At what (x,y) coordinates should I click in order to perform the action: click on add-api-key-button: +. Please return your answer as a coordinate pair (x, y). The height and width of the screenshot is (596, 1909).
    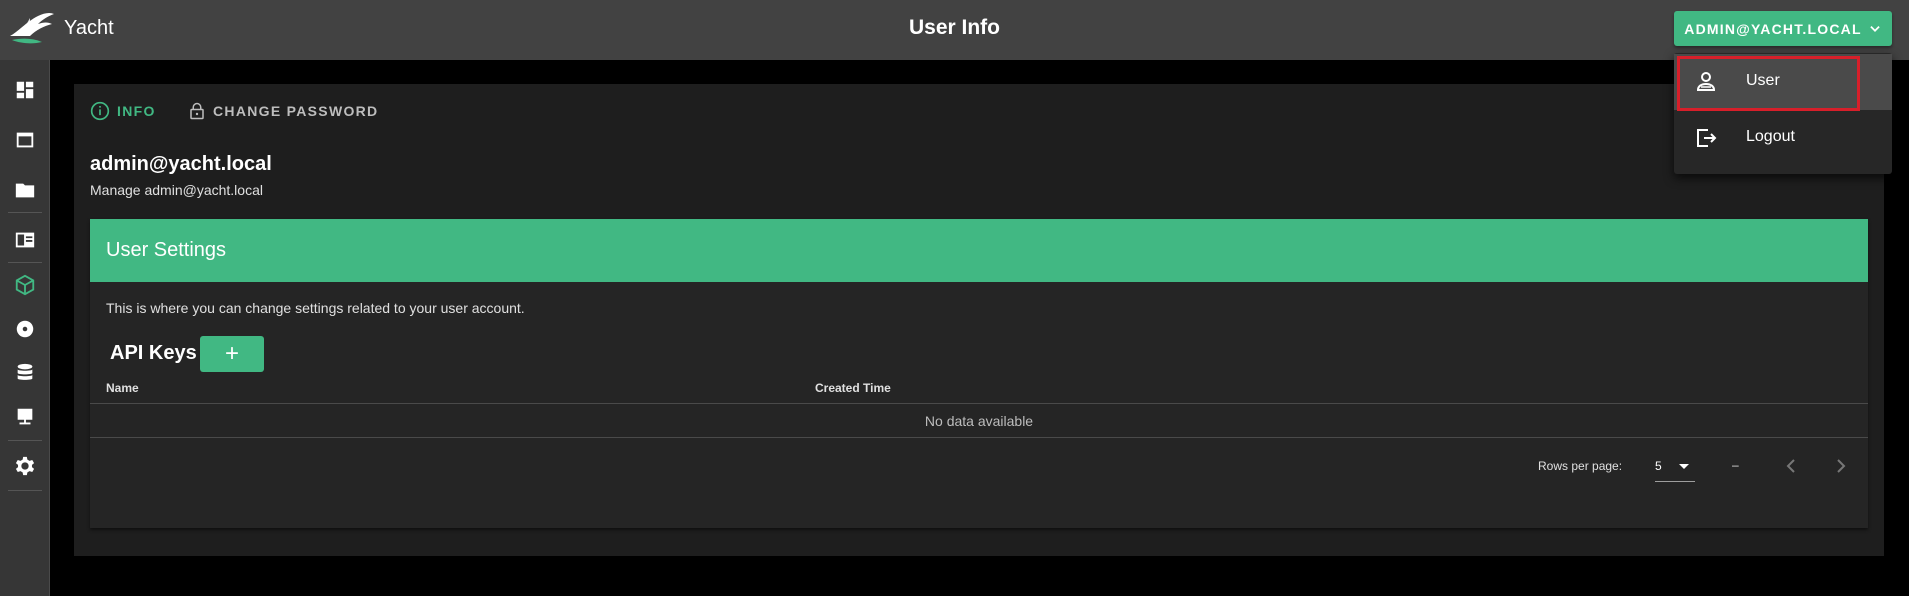
    Looking at the image, I should click on (232, 354).